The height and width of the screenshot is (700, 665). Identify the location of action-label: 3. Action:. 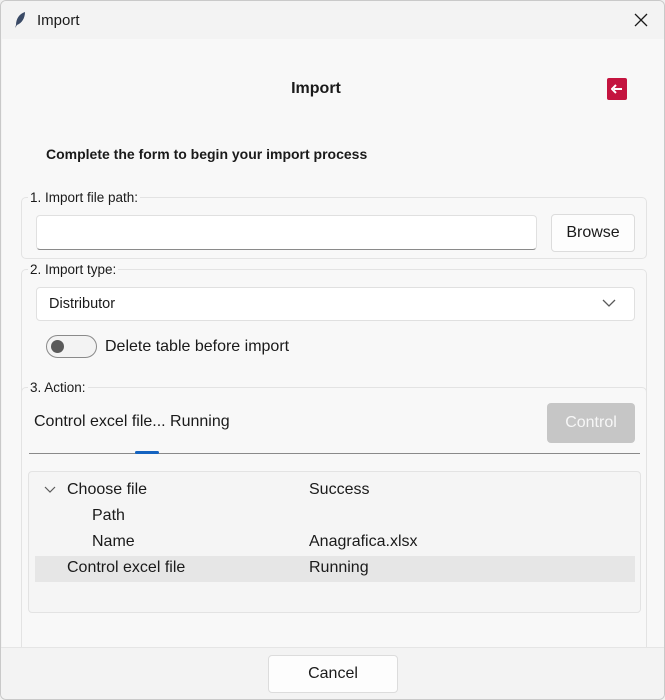
(58, 387).